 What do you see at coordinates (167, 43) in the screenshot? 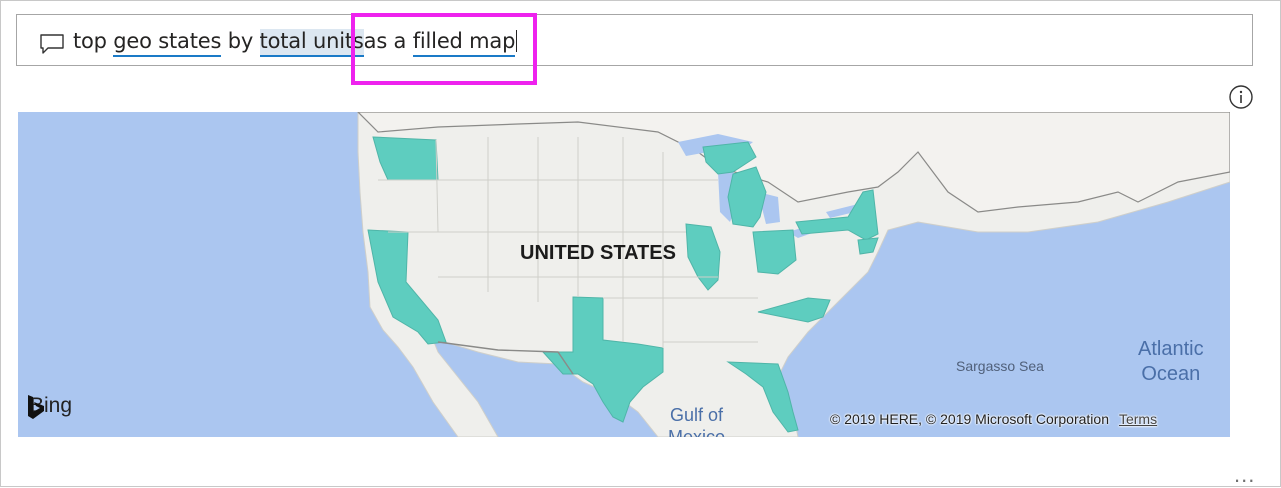
I see `query-term-geo-states: geo states` at bounding box center [167, 43].